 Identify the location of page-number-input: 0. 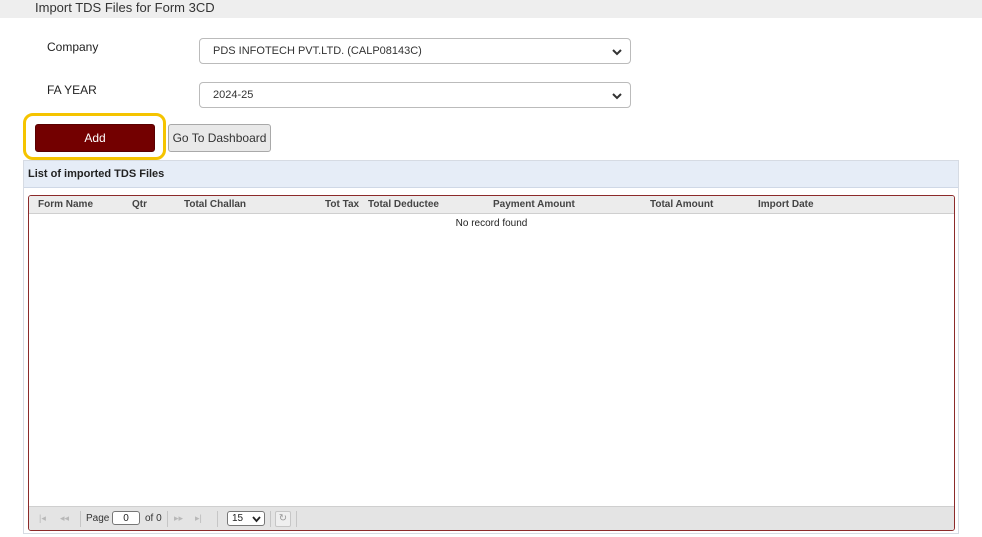
(126, 518).